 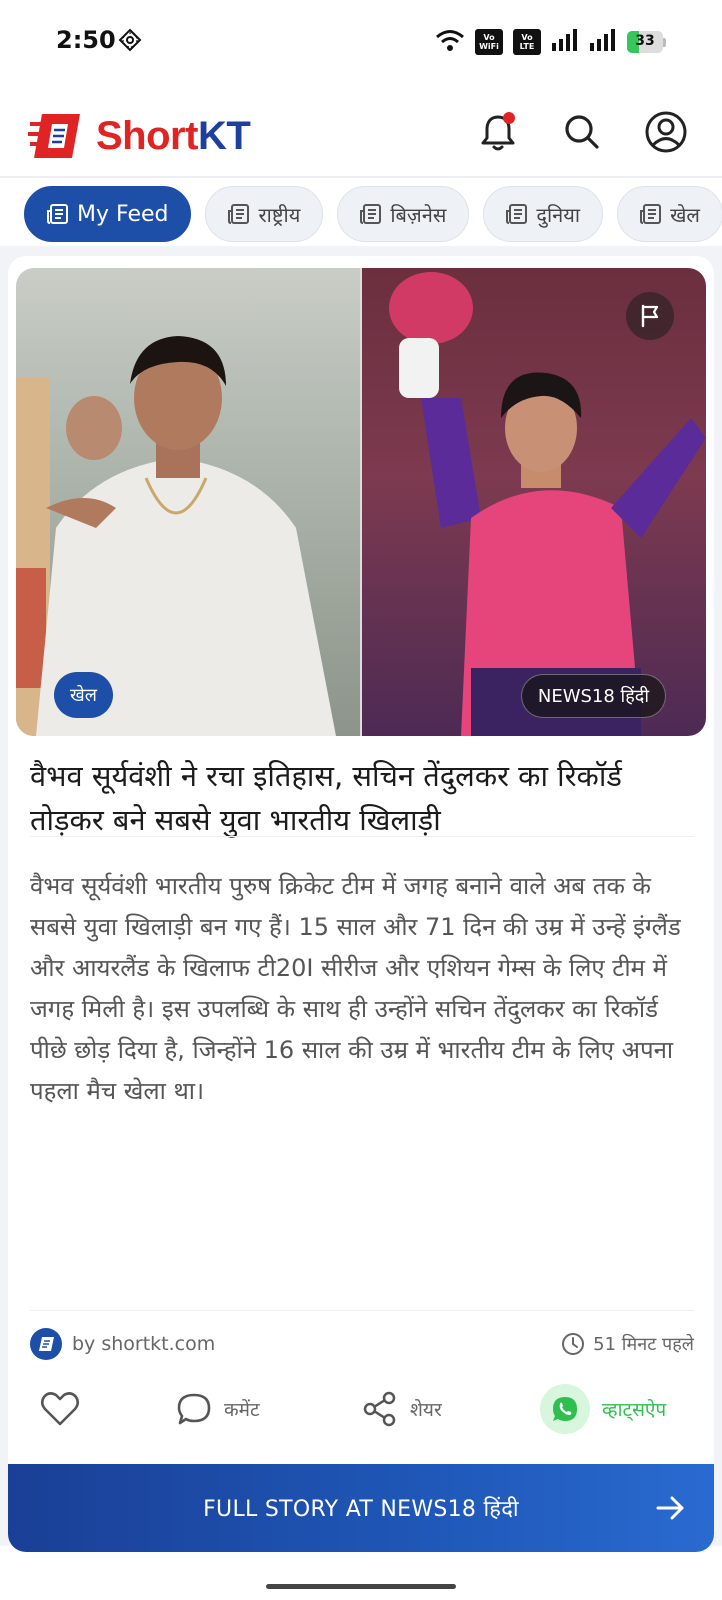 I want to click on sim2-top: Vo, so click(x=527, y=37).